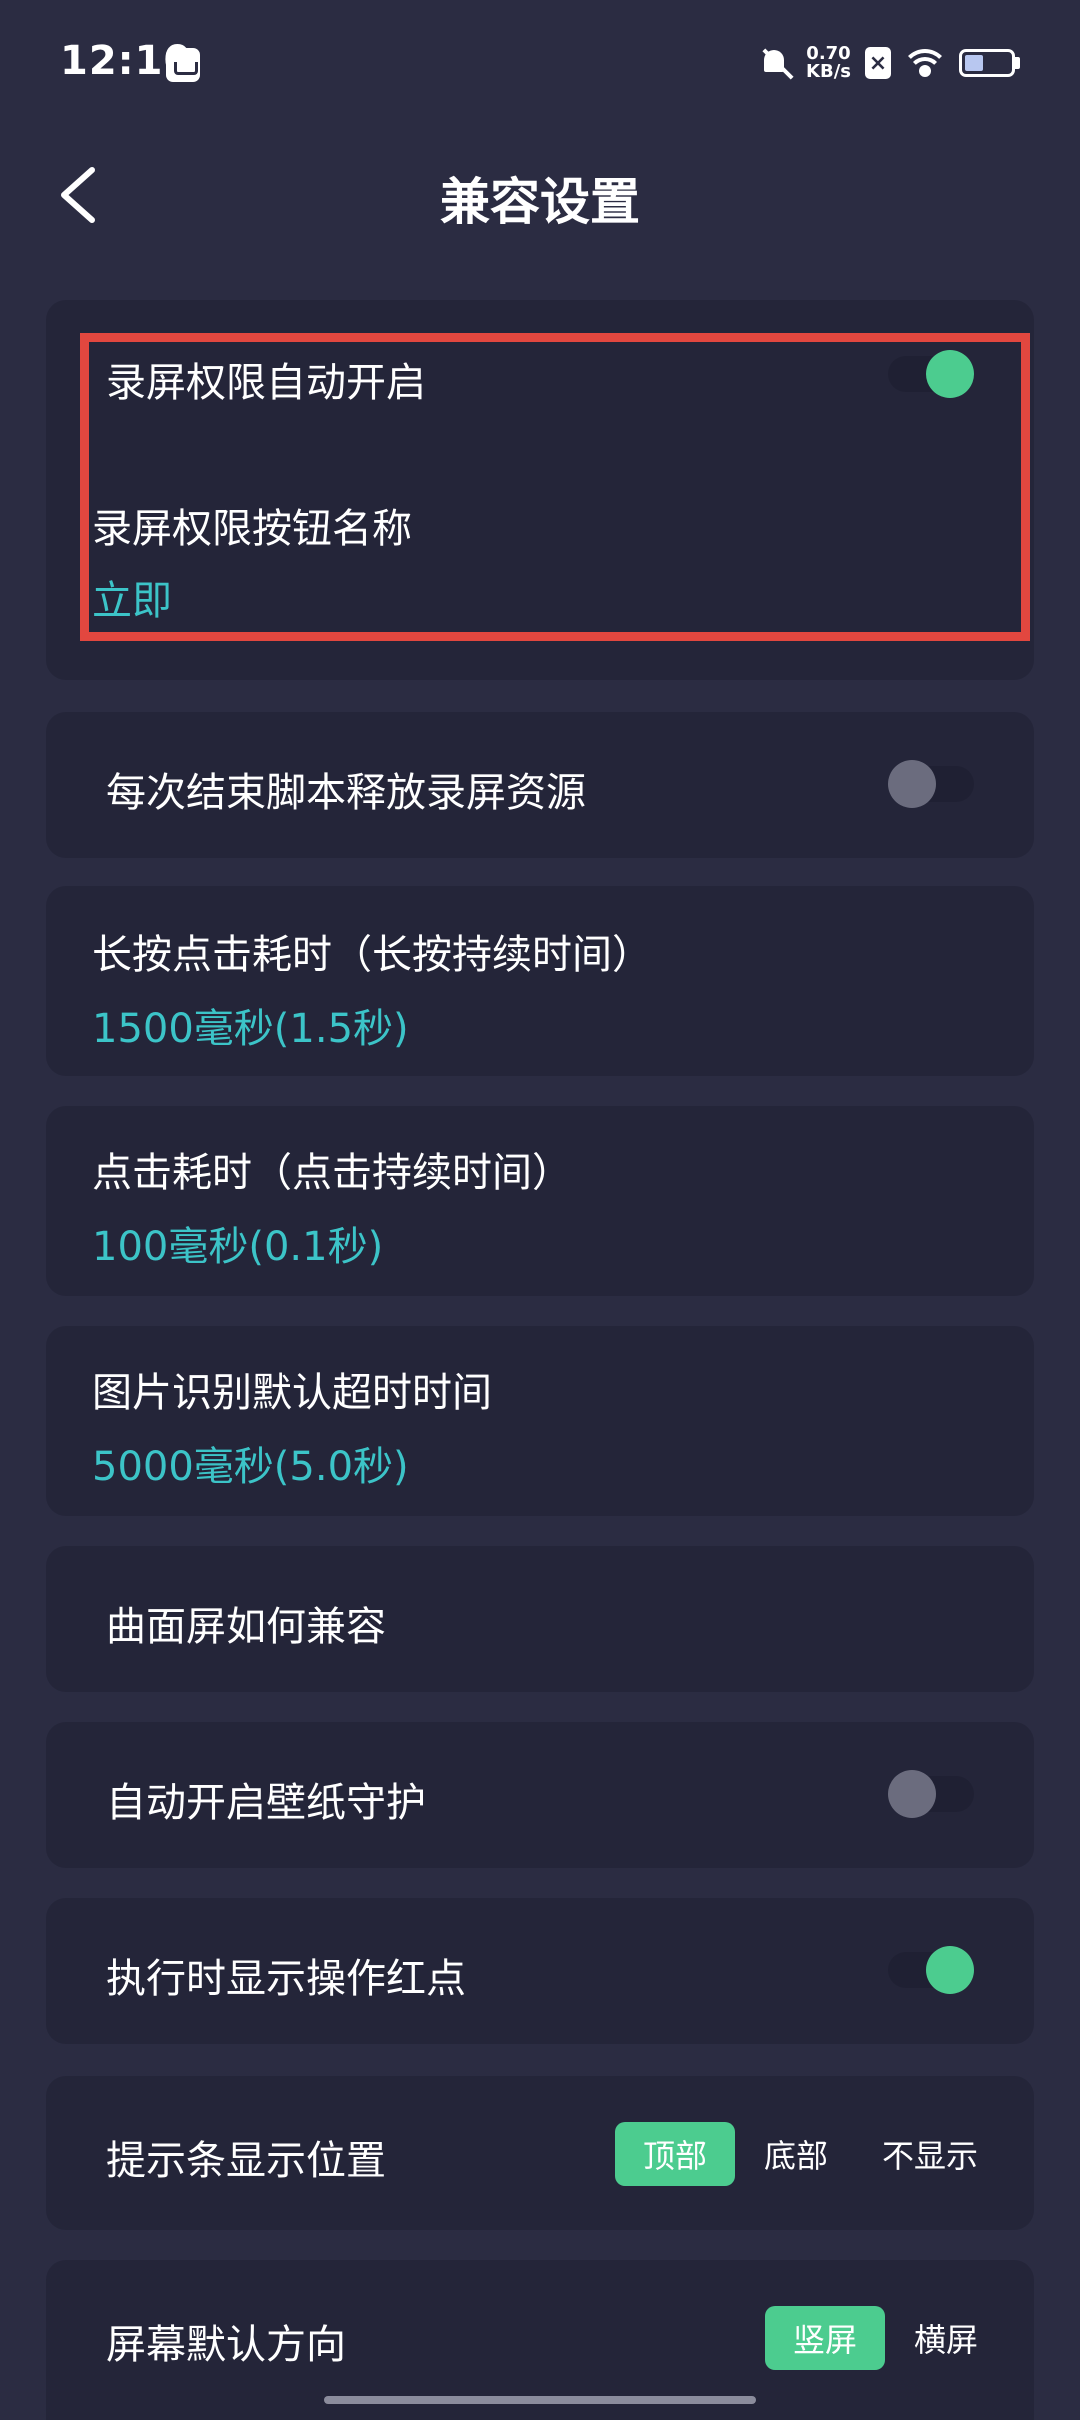  What do you see at coordinates (372, 955) in the screenshot?
I see `long-press-duration-label: 长按点击耗时（长按持续时间）` at bounding box center [372, 955].